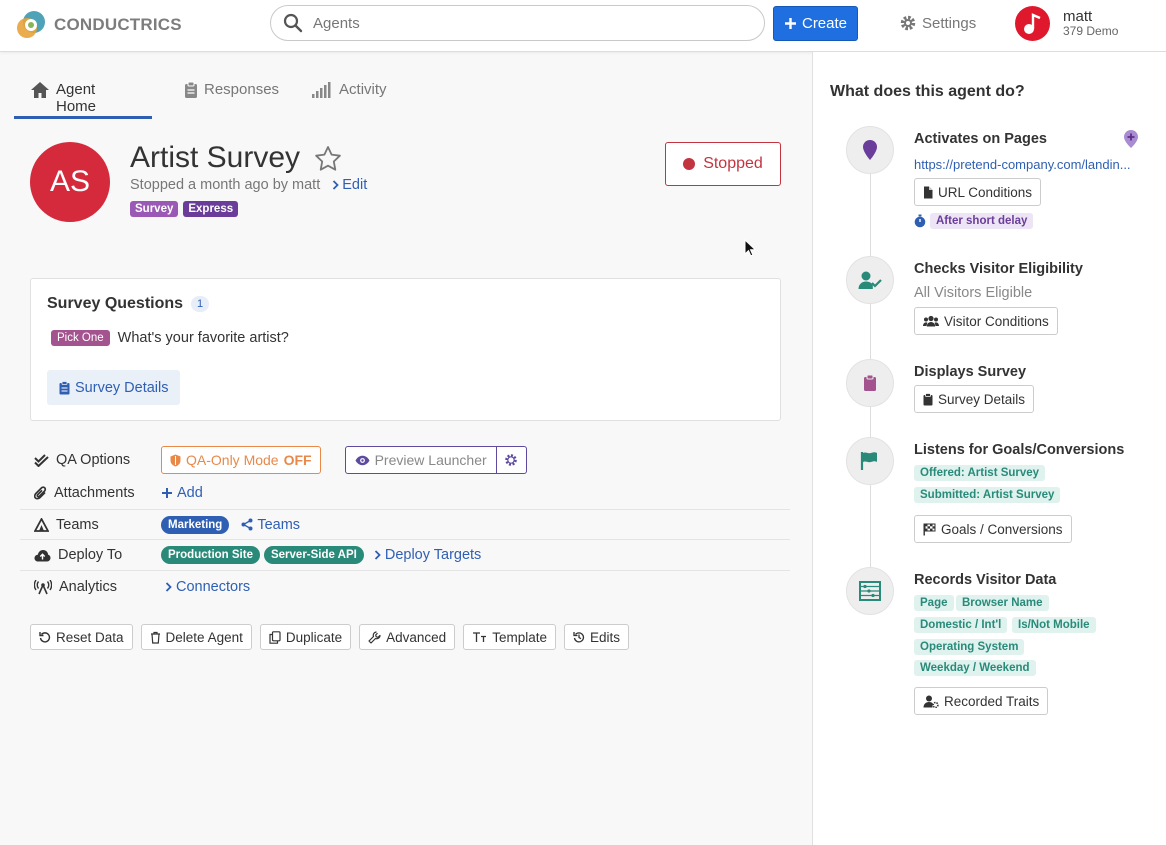 The height and width of the screenshot is (845, 1166). I want to click on deploy-targets-link: Deploy Targets, so click(427, 555).